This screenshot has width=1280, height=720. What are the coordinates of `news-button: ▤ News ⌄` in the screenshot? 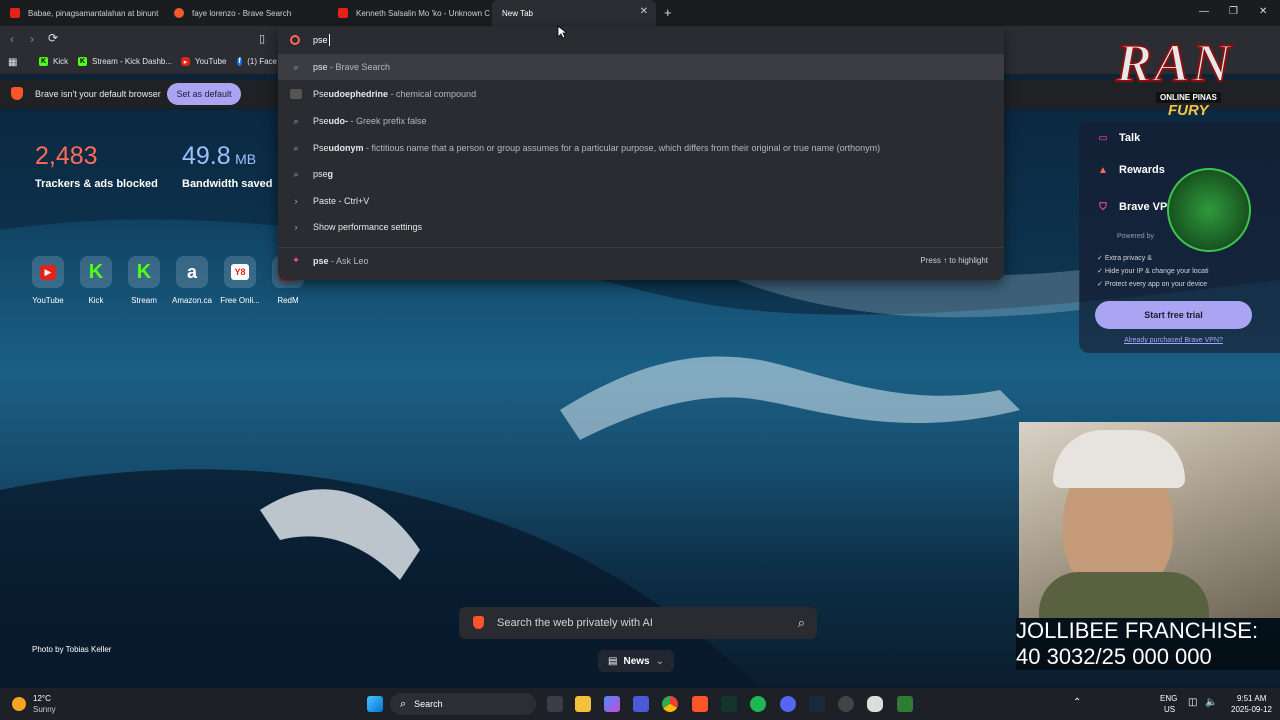 It's located at (636, 661).